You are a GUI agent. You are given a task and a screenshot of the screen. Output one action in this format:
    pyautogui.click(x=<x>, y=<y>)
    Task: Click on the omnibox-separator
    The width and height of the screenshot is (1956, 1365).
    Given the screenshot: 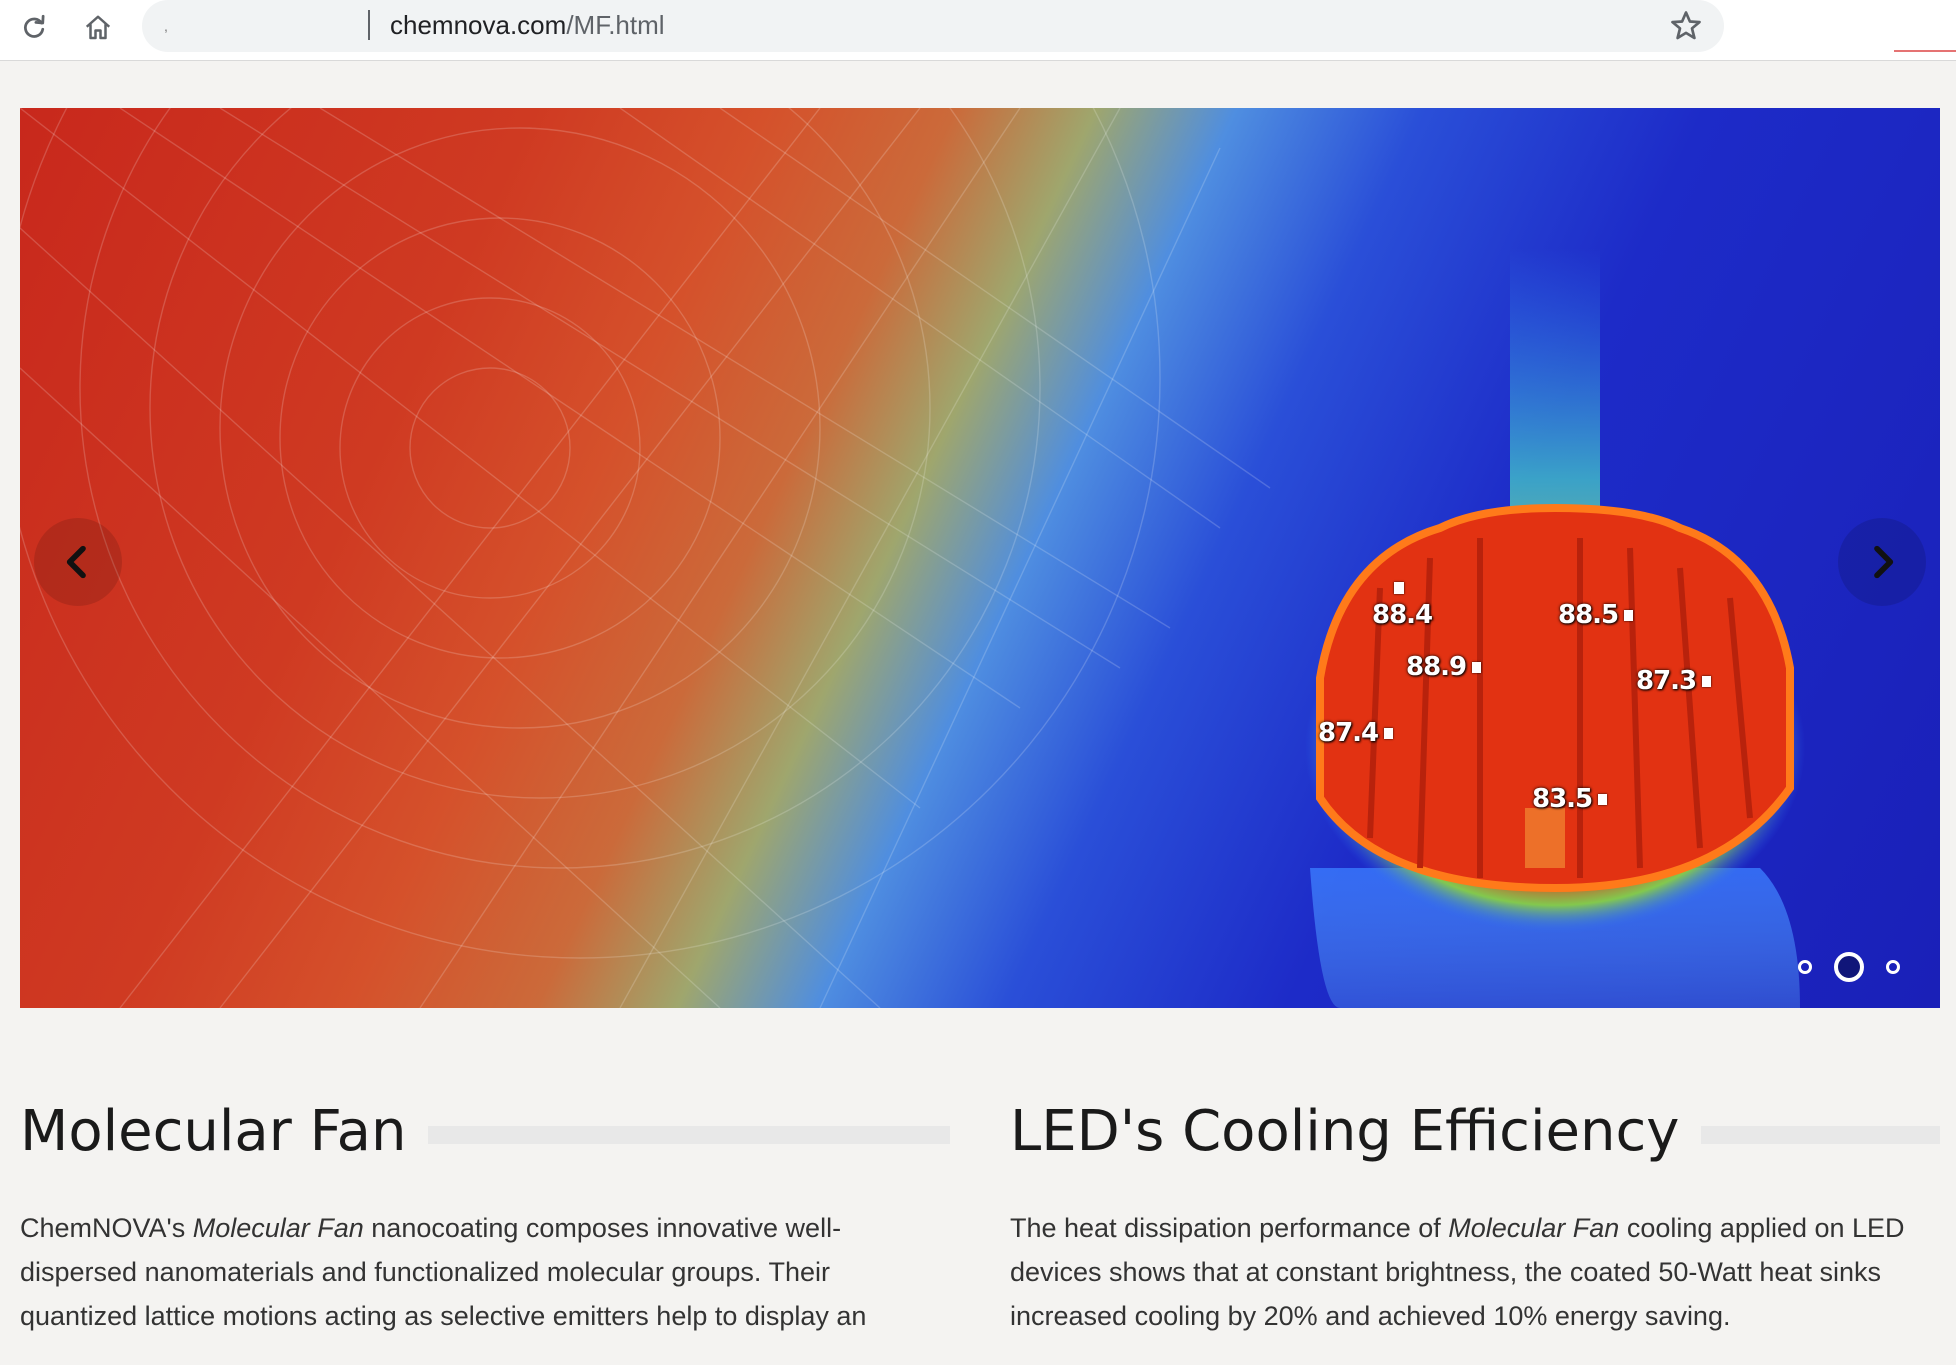 What is the action you would take?
    pyautogui.click(x=369, y=25)
    